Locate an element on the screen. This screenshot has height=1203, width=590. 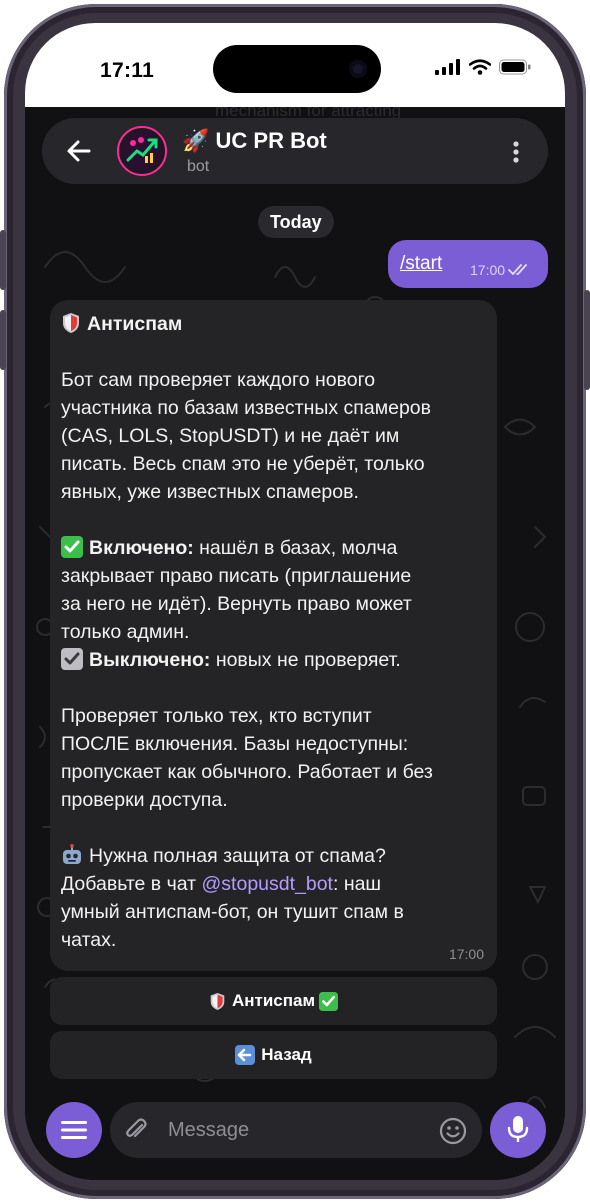
antispam-button: Антиспам is located at coordinates (273, 1001).